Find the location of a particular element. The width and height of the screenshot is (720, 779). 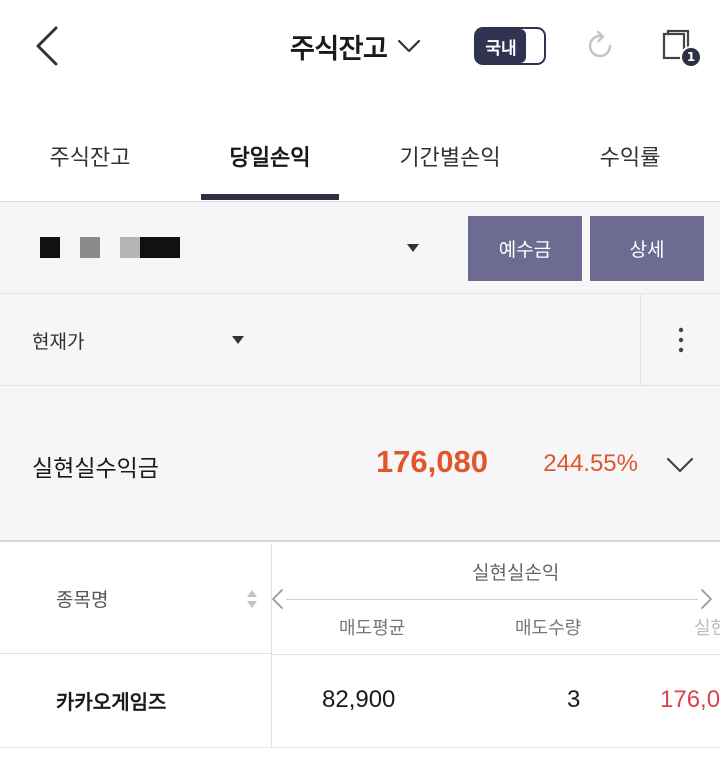

account-selector is located at coordinates (220, 248).